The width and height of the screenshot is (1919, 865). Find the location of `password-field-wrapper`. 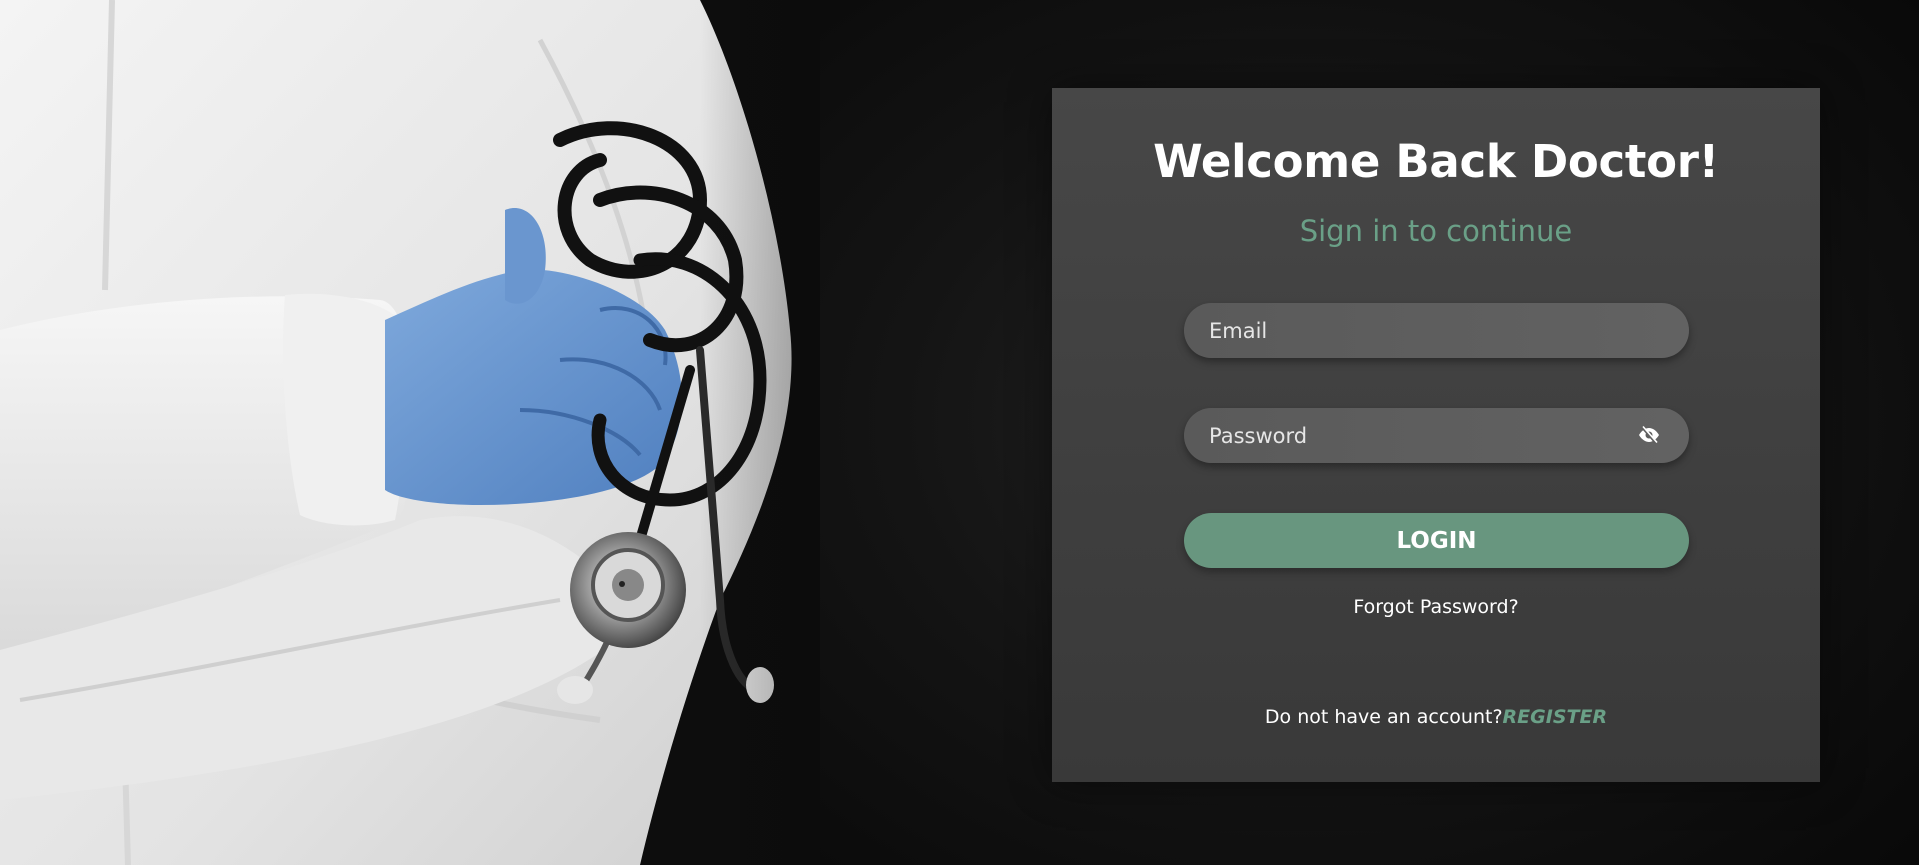

password-field-wrapper is located at coordinates (1436, 435).